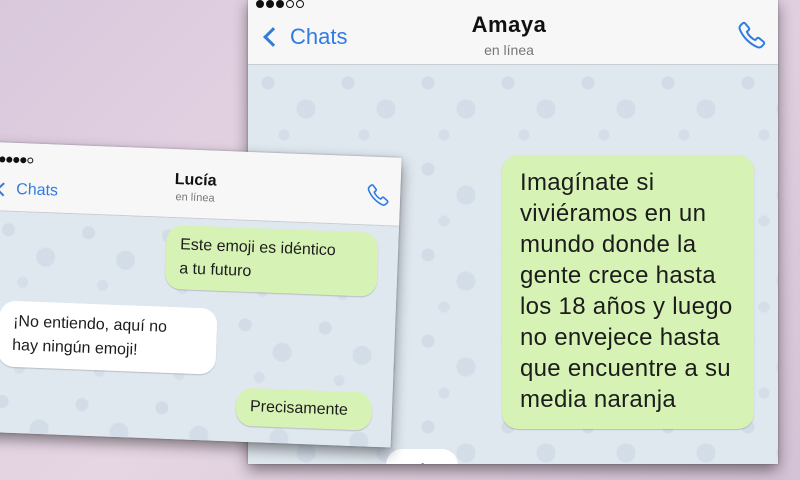 The height and width of the screenshot is (480, 800). Describe the element at coordinates (195, 198) in the screenshot. I see `lucia-contact-status: en línea` at that location.